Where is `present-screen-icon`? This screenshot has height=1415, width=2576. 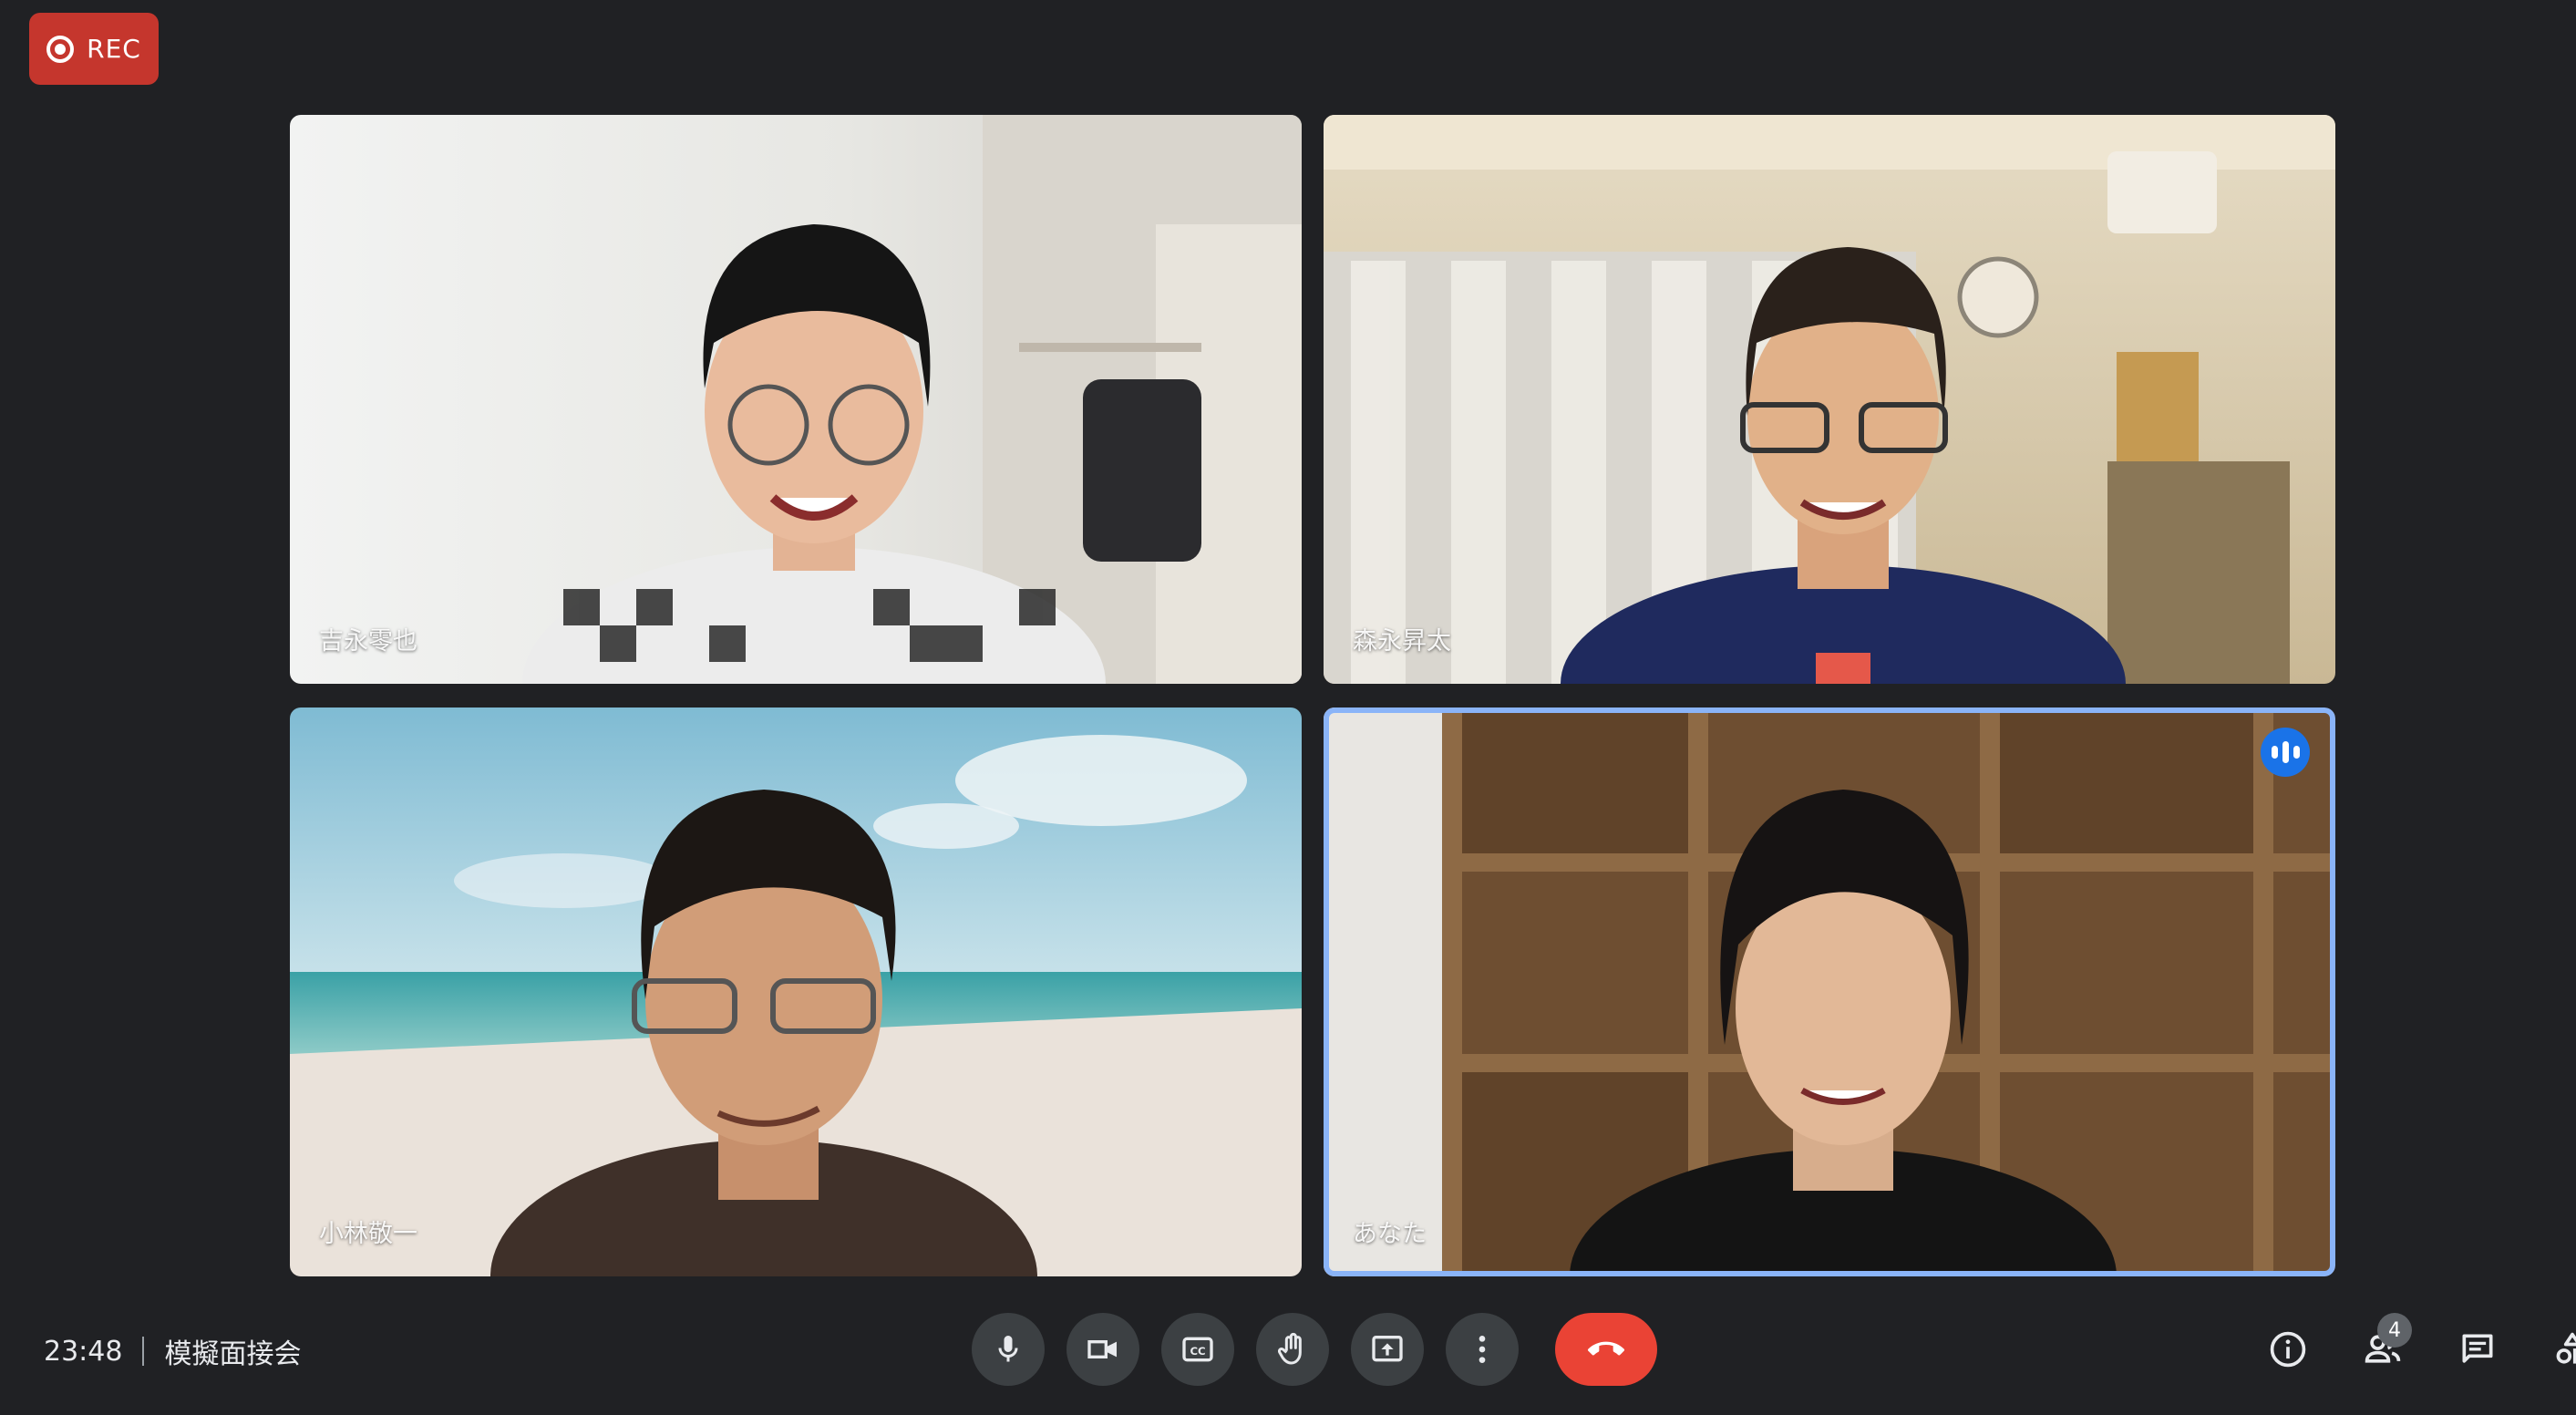 present-screen-icon is located at coordinates (1387, 1349).